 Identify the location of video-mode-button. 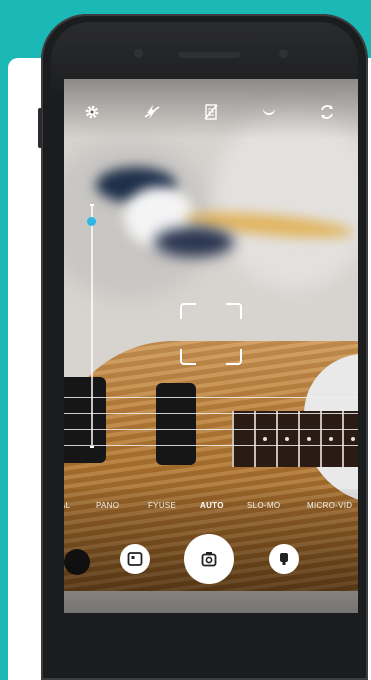
(284, 559).